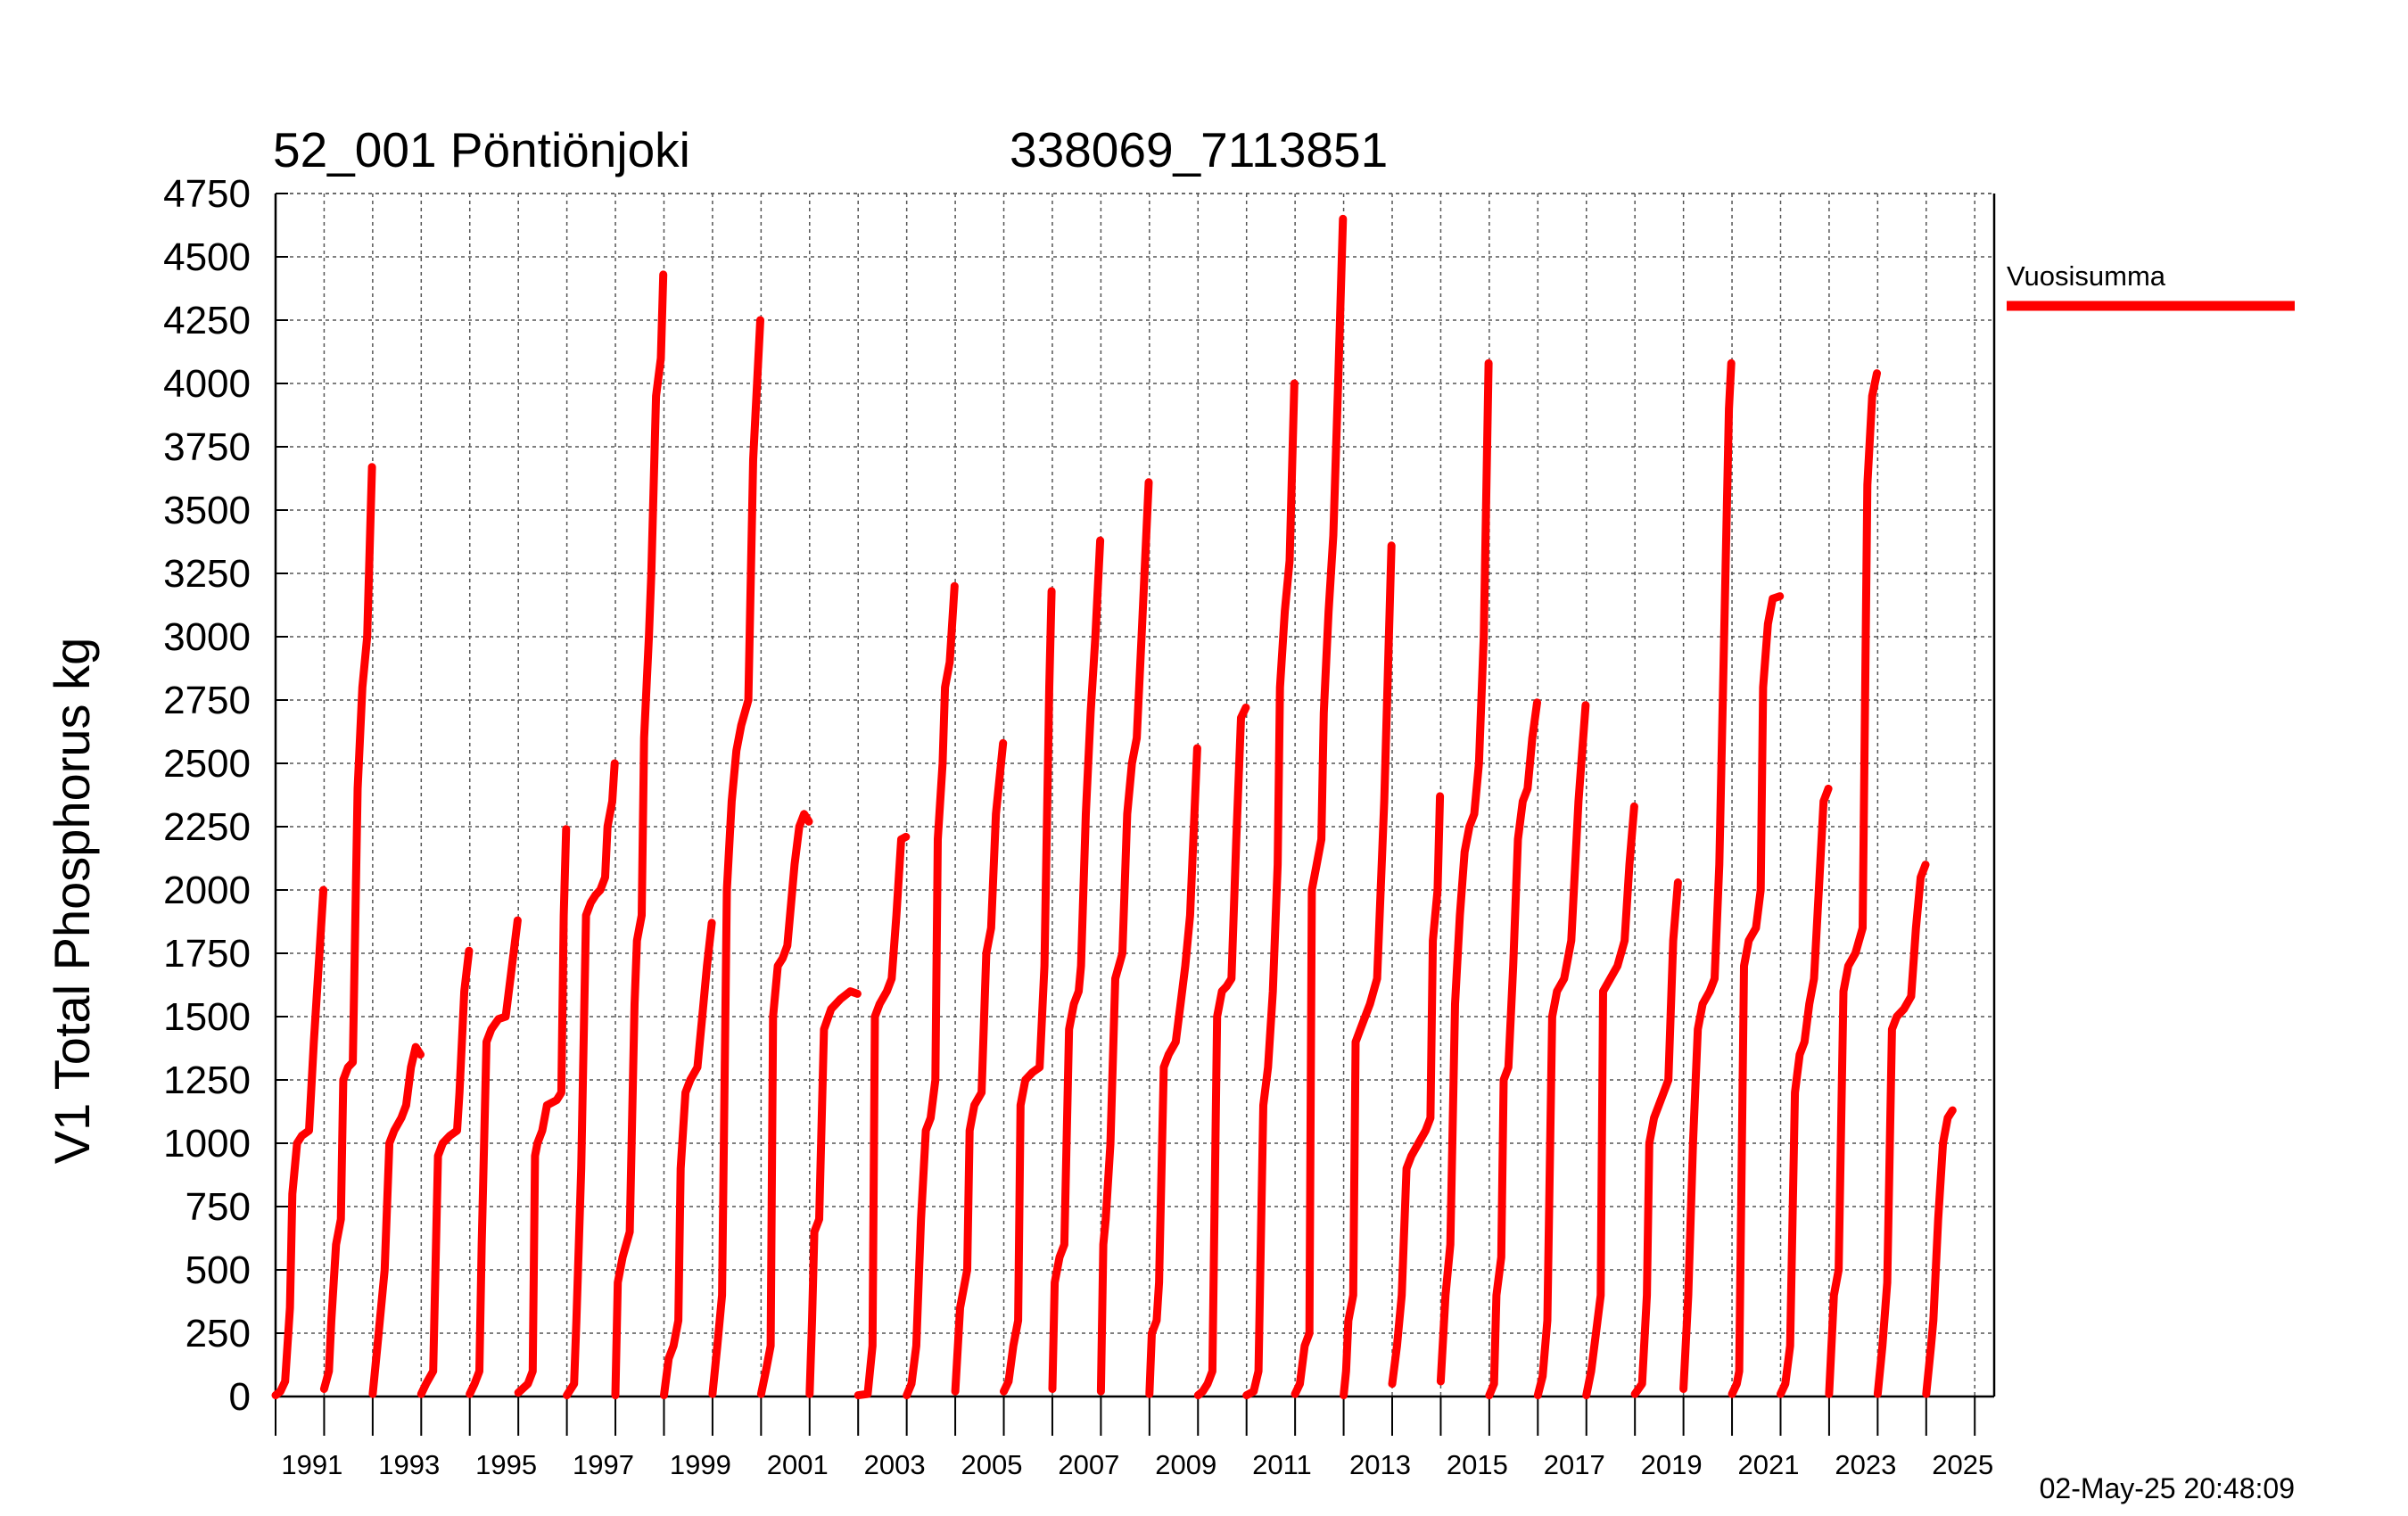 Image resolution: width=2408 pixels, height=1516 pixels. Describe the element at coordinates (1939, 1252) in the screenshot. I see `series-line-2024` at that location.